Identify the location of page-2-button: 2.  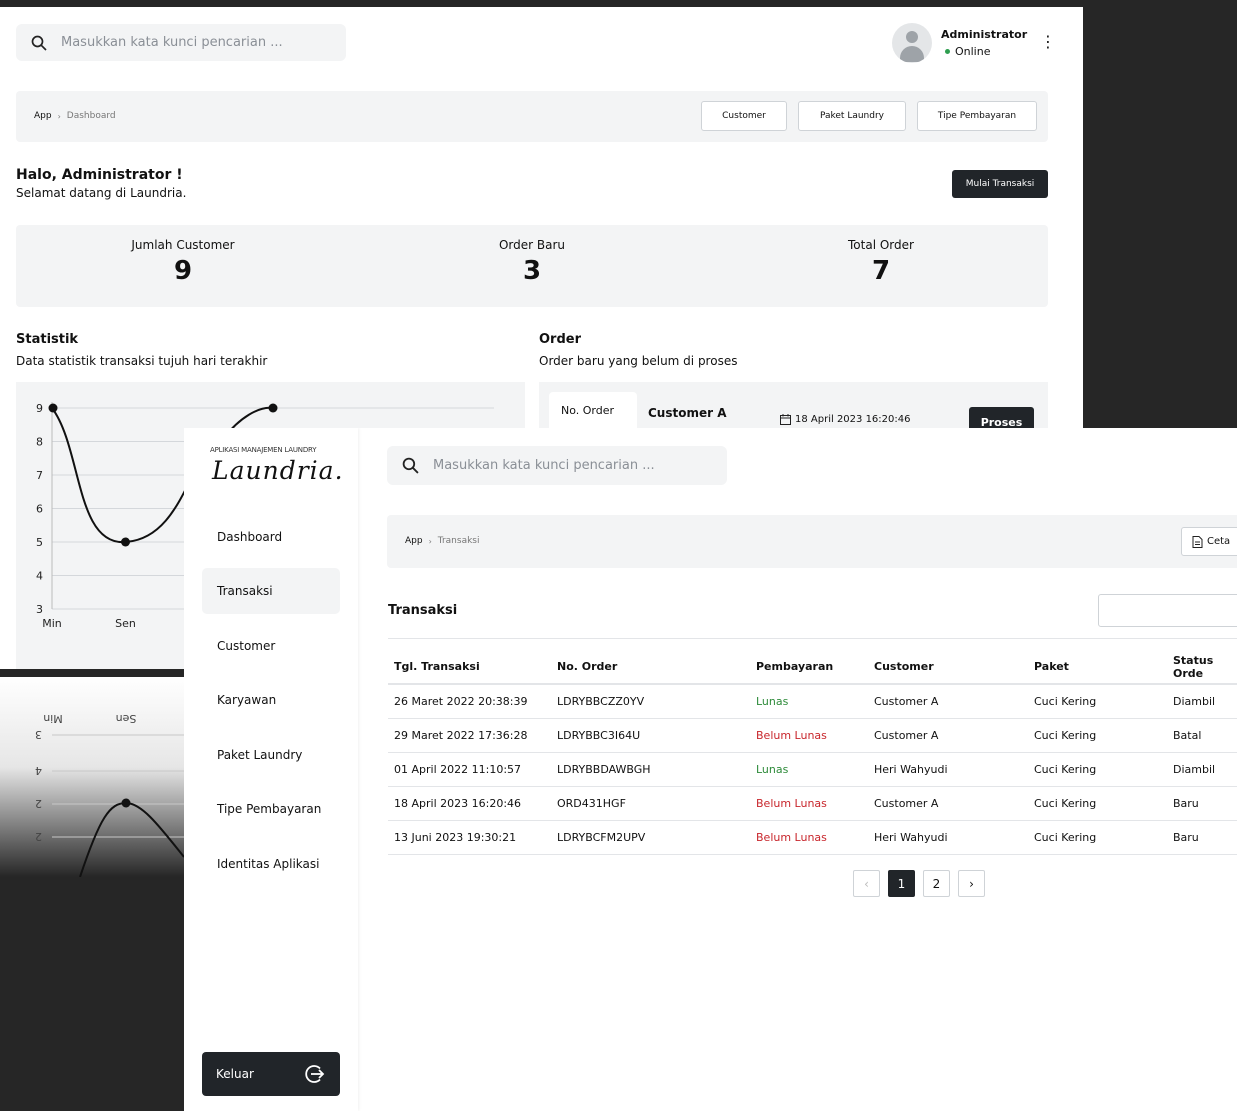
(936, 883).